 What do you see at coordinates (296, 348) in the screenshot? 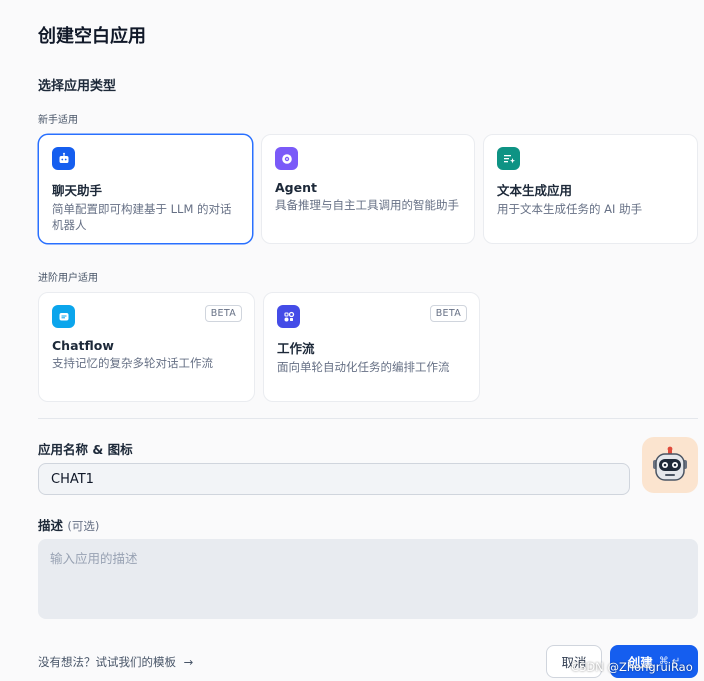
I see `card-name: 工作流` at bounding box center [296, 348].